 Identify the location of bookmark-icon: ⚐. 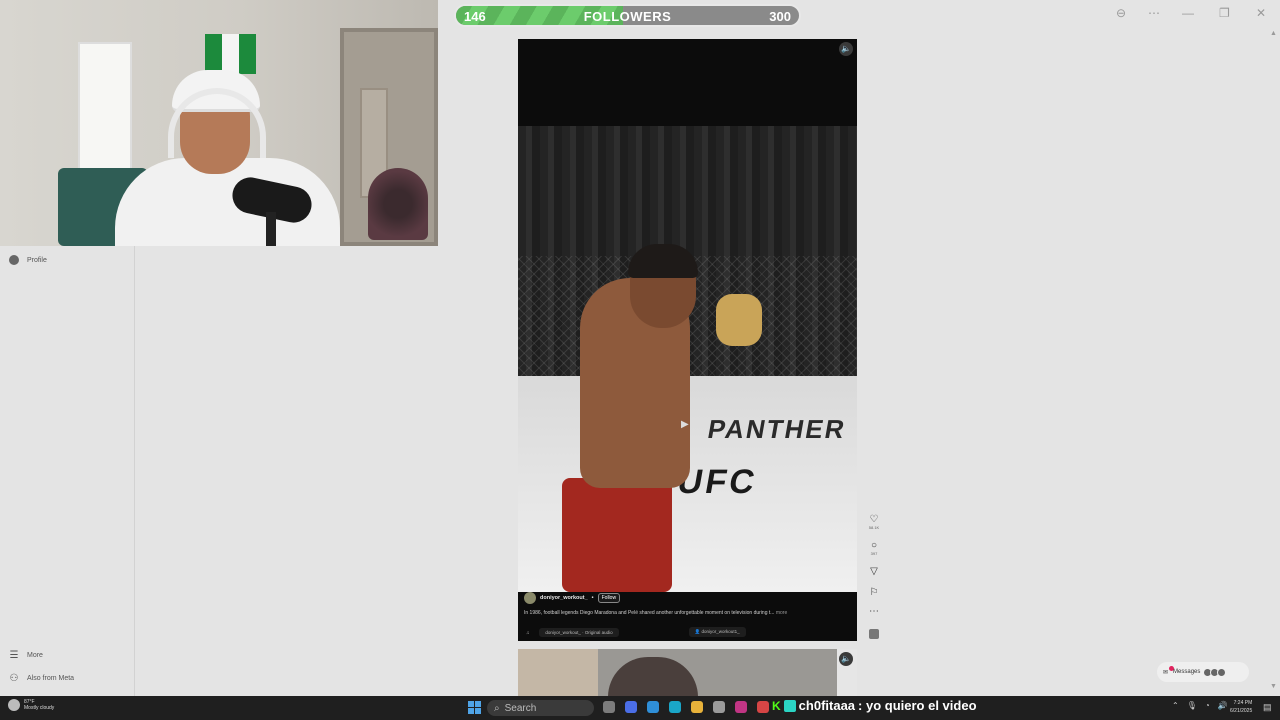
(874, 592).